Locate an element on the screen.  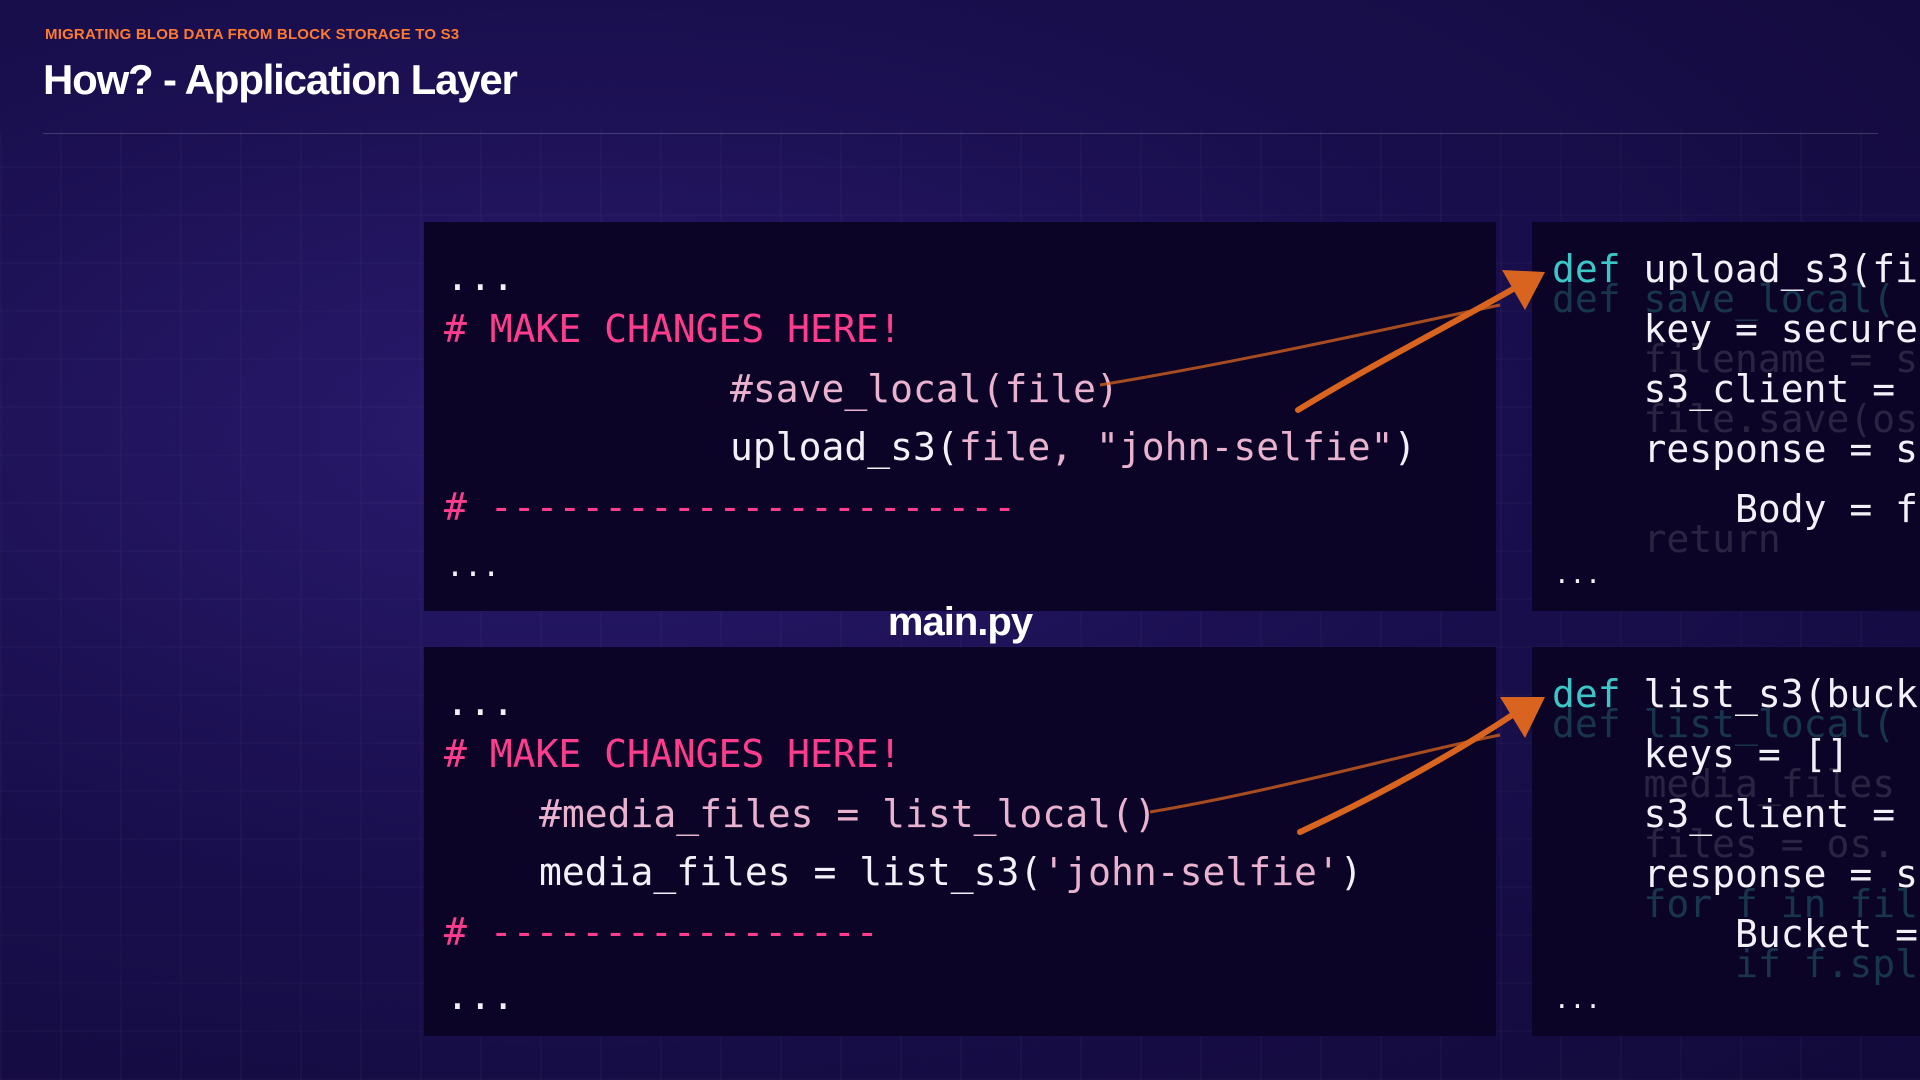
arrow-list is located at coordinates (1347, 766).